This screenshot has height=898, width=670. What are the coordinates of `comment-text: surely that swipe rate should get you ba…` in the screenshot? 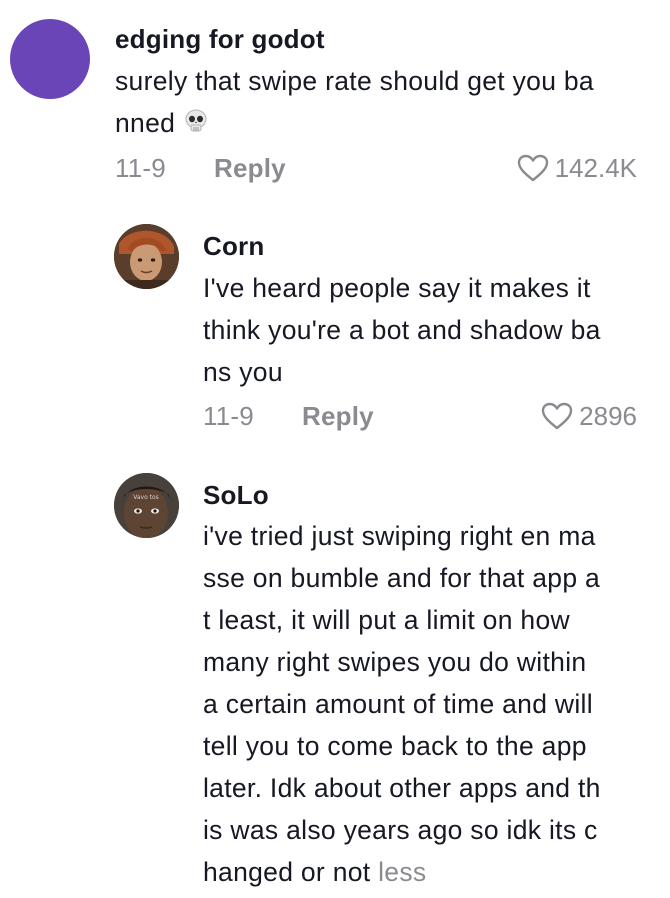 It's located at (385, 103).